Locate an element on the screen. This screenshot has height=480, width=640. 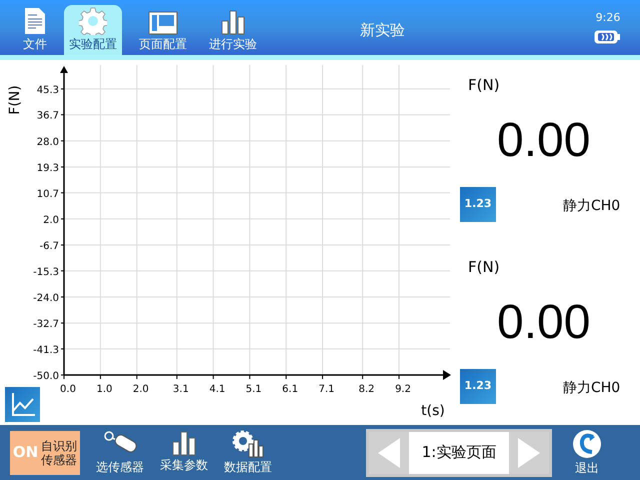
x-tick-label: 9.2 is located at coordinates (403, 389).